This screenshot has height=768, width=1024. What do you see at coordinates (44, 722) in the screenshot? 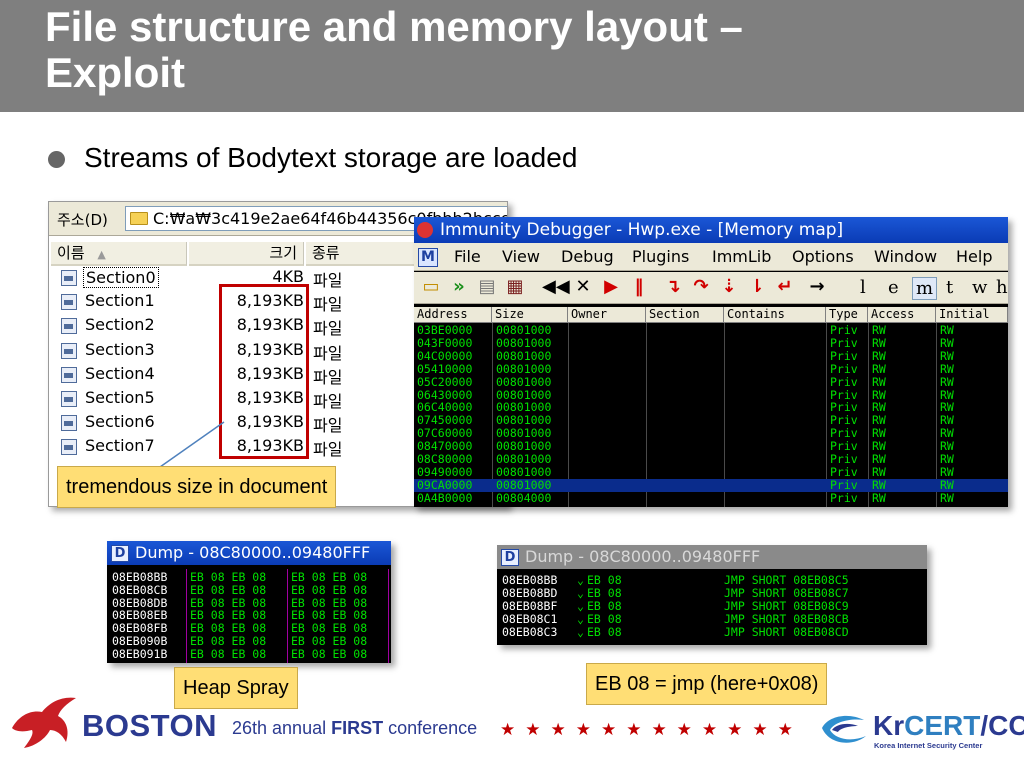
I see `boston-runner-logo` at bounding box center [44, 722].